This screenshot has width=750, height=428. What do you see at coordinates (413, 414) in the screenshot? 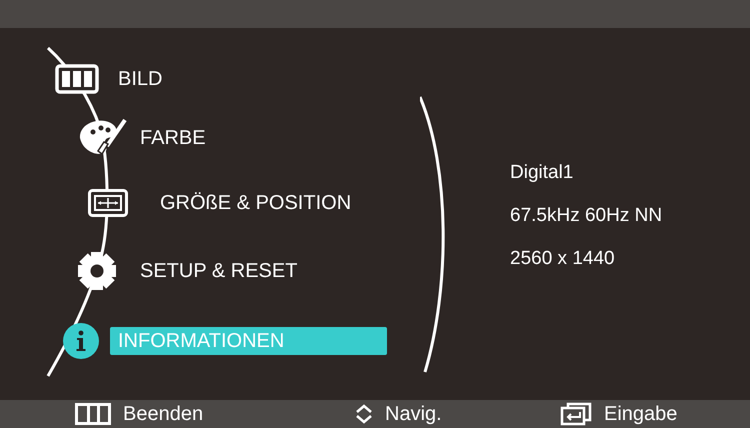
I see `key-hint: Navig.` at bounding box center [413, 414].